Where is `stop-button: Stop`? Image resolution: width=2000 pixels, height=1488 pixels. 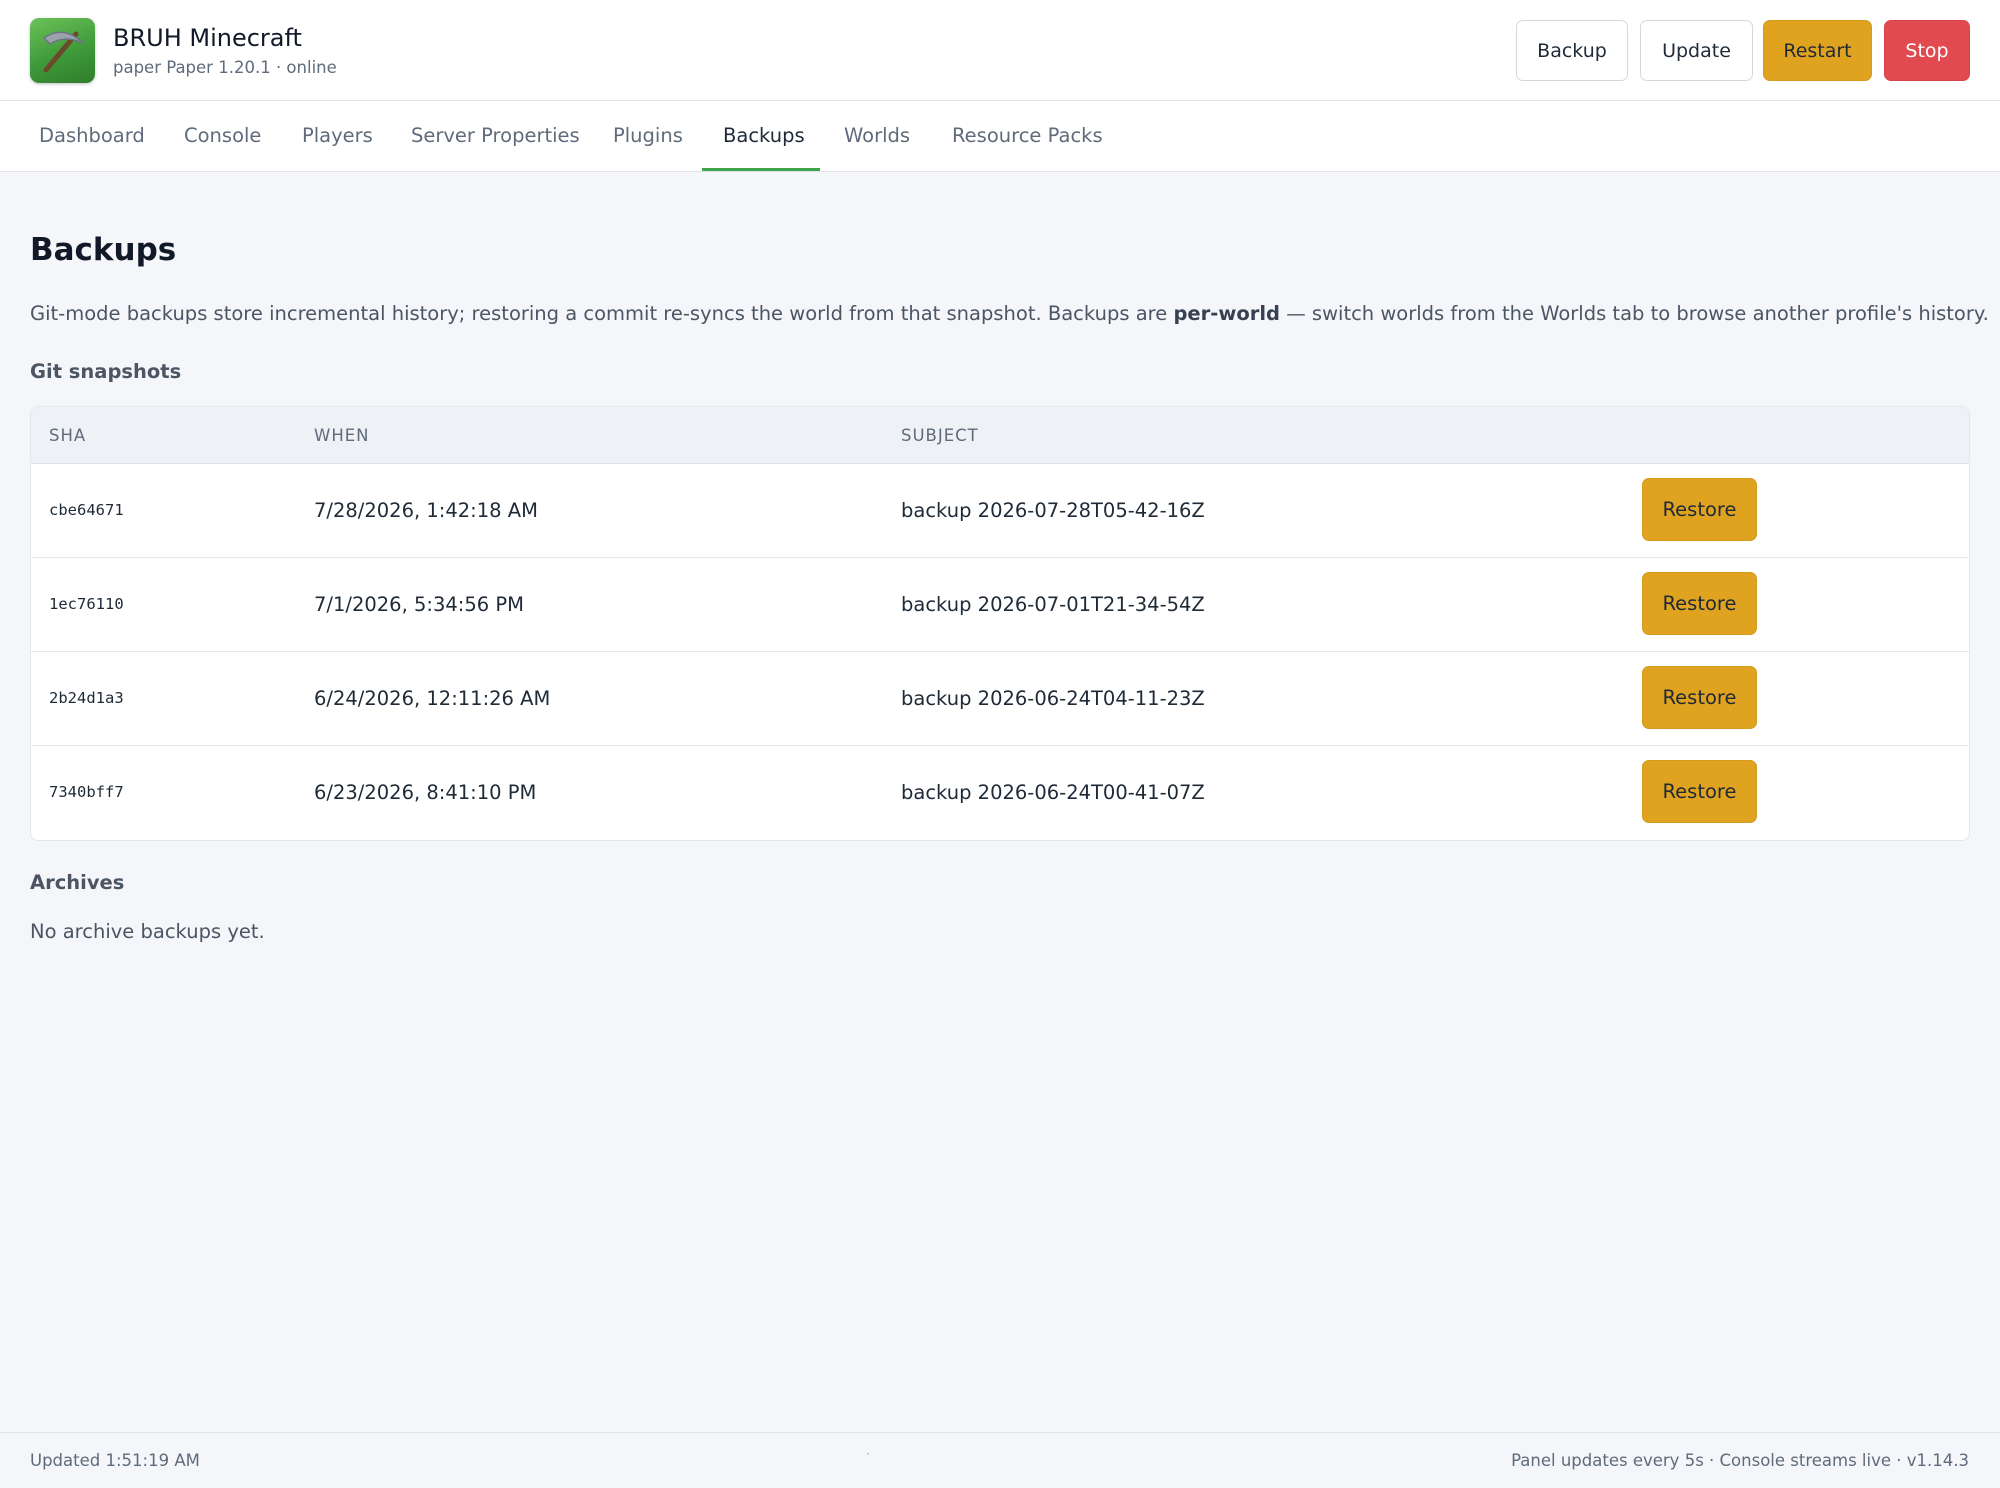 stop-button: Stop is located at coordinates (1927, 50).